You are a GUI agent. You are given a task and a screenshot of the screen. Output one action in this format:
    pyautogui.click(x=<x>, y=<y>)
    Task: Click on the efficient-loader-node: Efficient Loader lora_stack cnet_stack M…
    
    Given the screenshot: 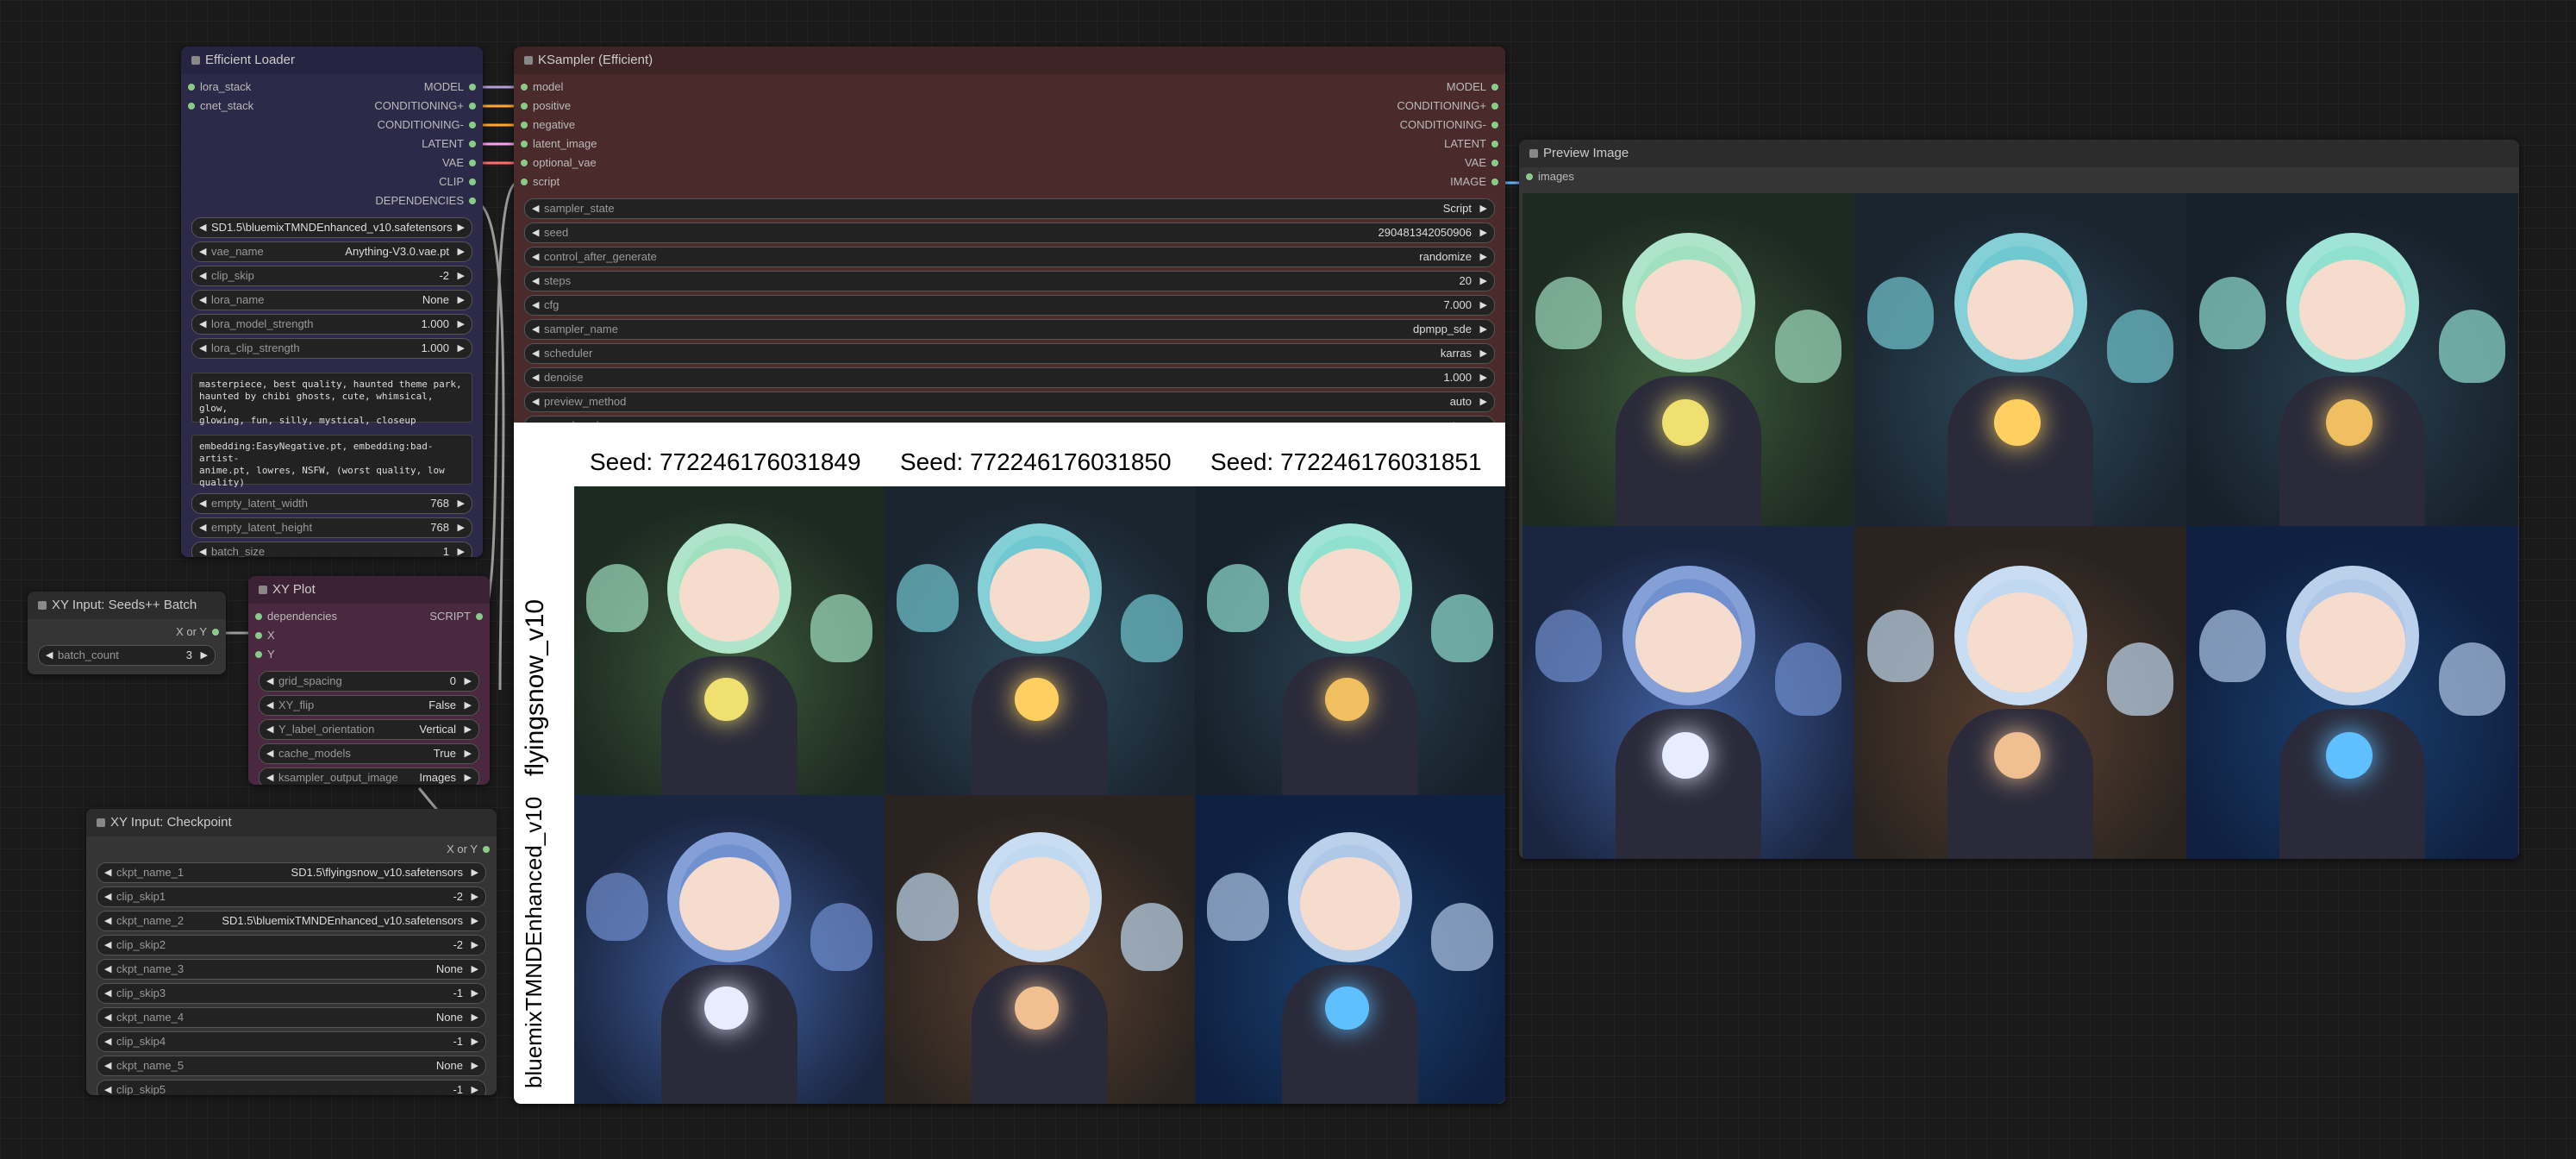 What is the action you would take?
    pyautogui.click(x=332, y=302)
    